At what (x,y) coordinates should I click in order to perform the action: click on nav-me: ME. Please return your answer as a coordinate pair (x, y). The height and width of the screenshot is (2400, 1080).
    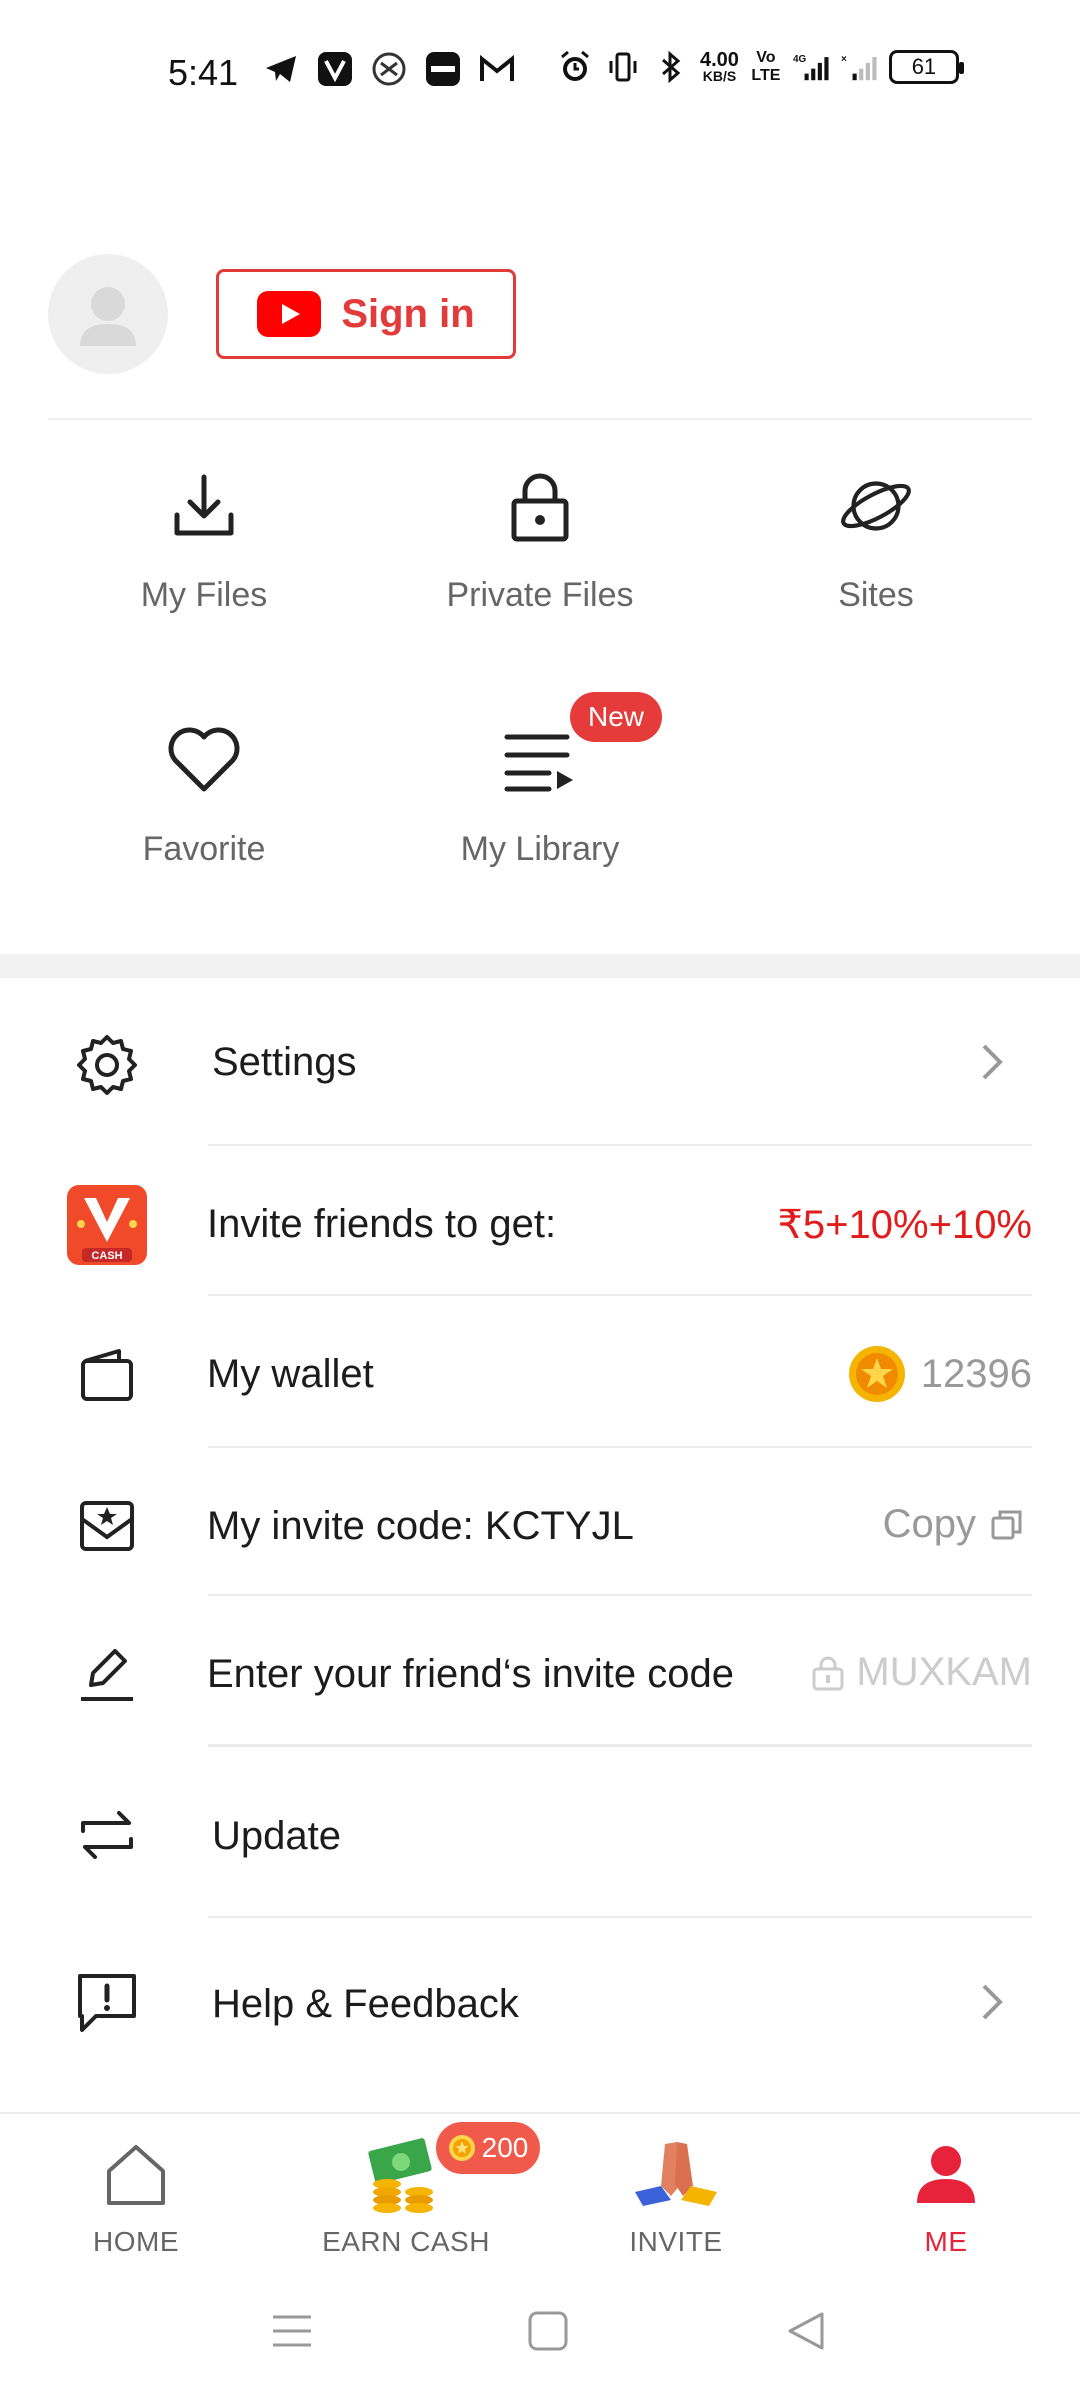
    Looking at the image, I should click on (946, 2196).